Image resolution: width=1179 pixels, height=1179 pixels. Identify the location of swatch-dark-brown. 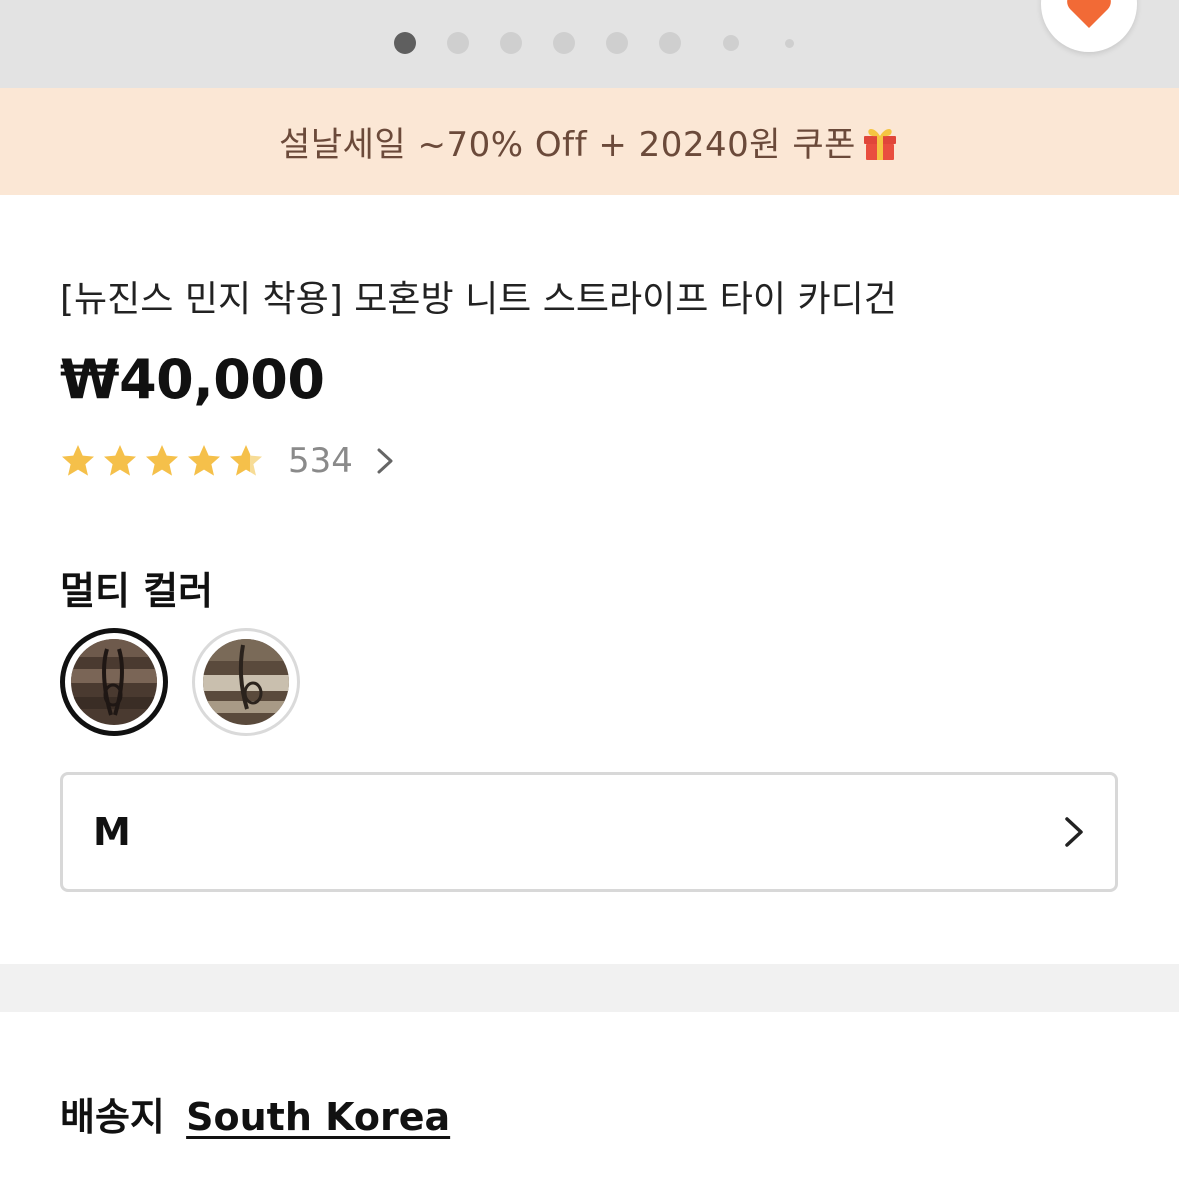
(114, 682).